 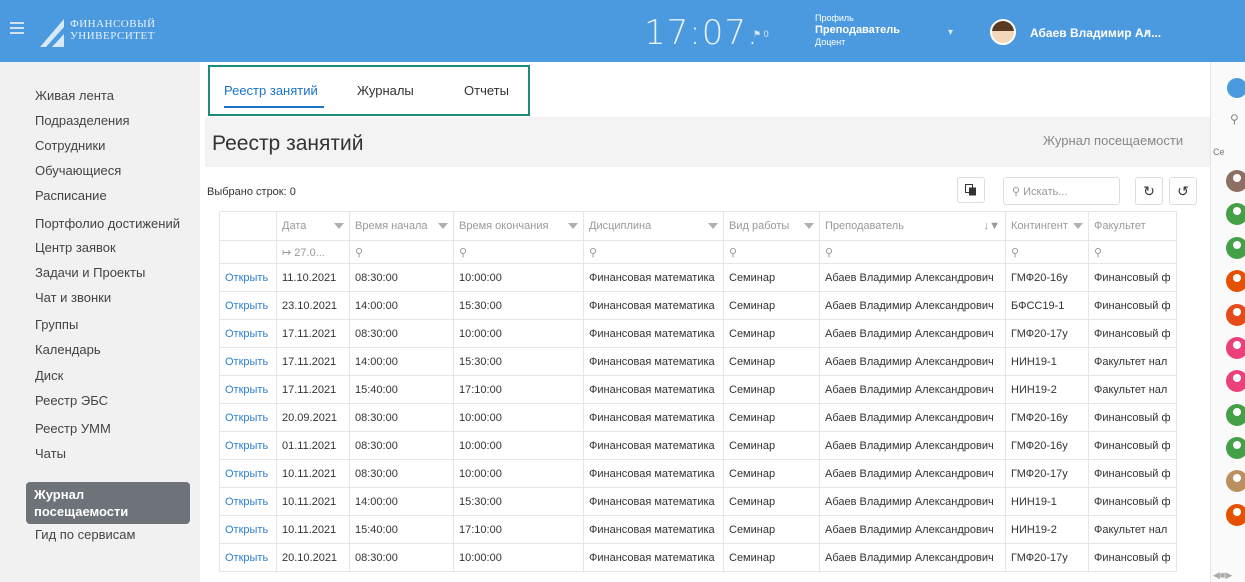 What do you see at coordinates (74, 95) in the screenshot?
I see `sidebar-item: Живая лента` at bounding box center [74, 95].